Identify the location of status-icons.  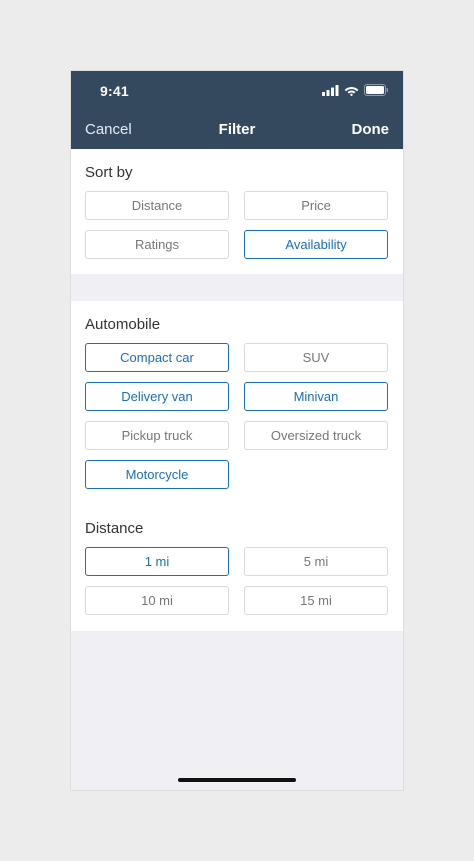
(355, 90).